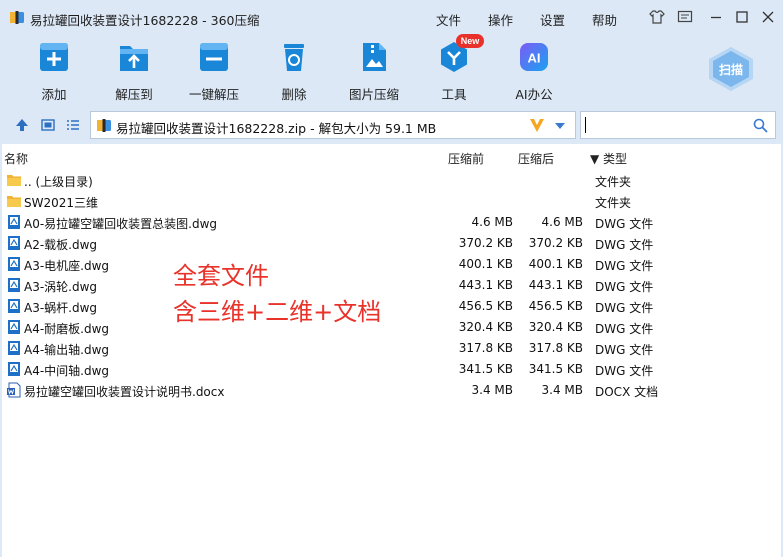 This screenshot has width=783, height=557. I want to click on column-packed: 压缩前, so click(466, 158).